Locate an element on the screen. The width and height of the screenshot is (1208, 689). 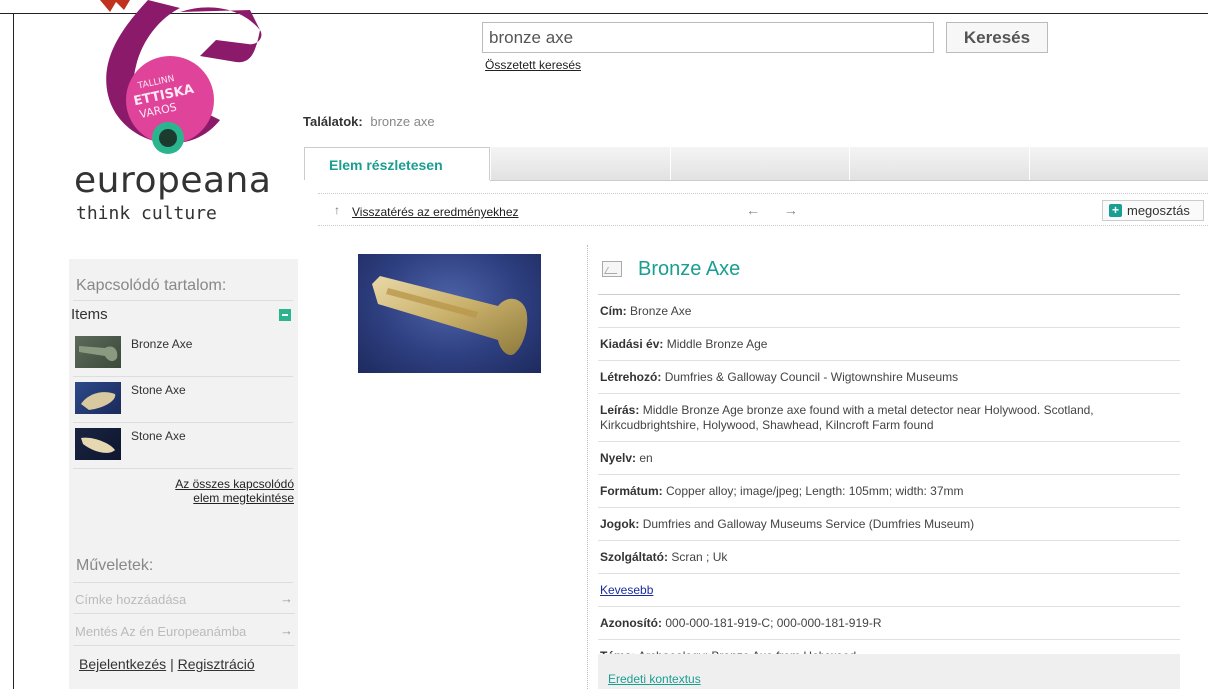
back-to-results-link: Visszatérés az eredményekhez is located at coordinates (435, 212).